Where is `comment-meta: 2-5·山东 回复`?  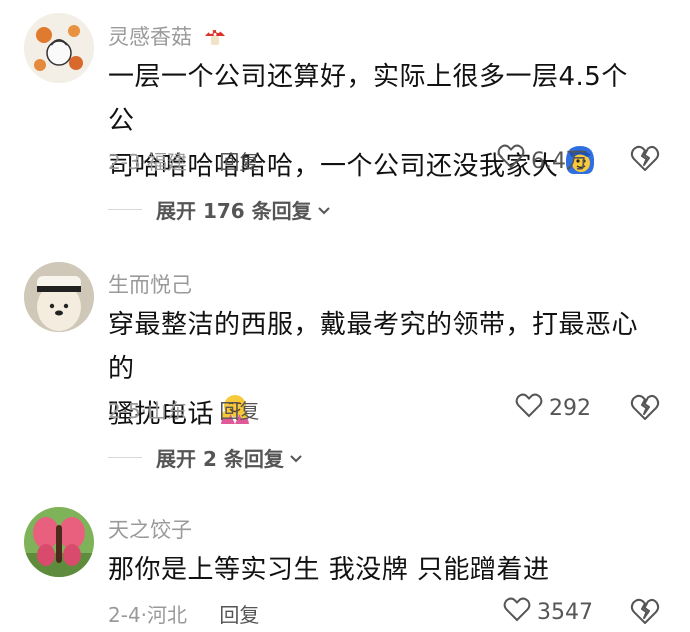 comment-meta: 2-5·山东 回复 is located at coordinates (183, 409).